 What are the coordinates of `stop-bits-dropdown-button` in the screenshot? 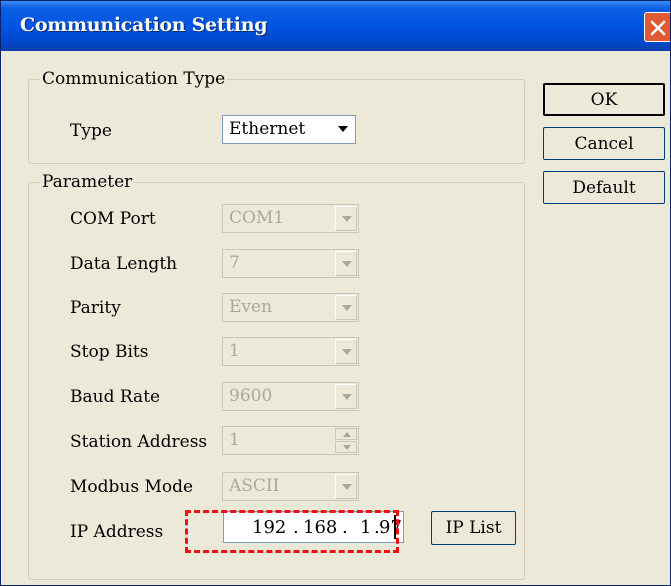 It's located at (346, 351).